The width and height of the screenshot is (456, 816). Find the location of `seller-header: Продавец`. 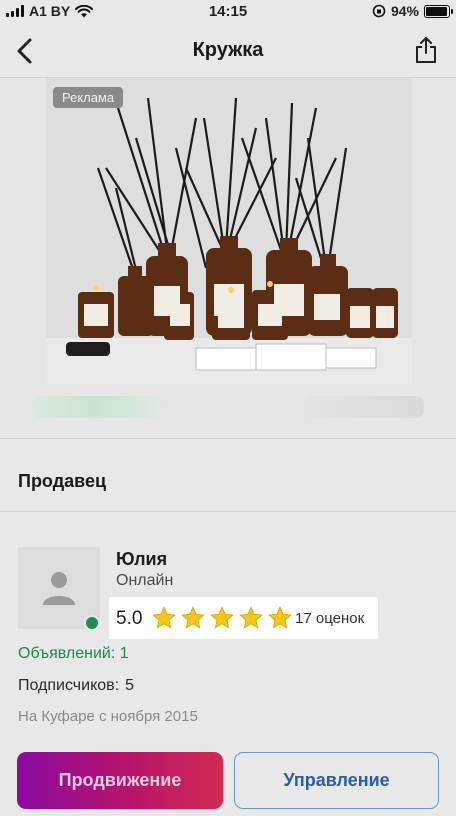

seller-header: Продавец is located at coordinates (62, 481).